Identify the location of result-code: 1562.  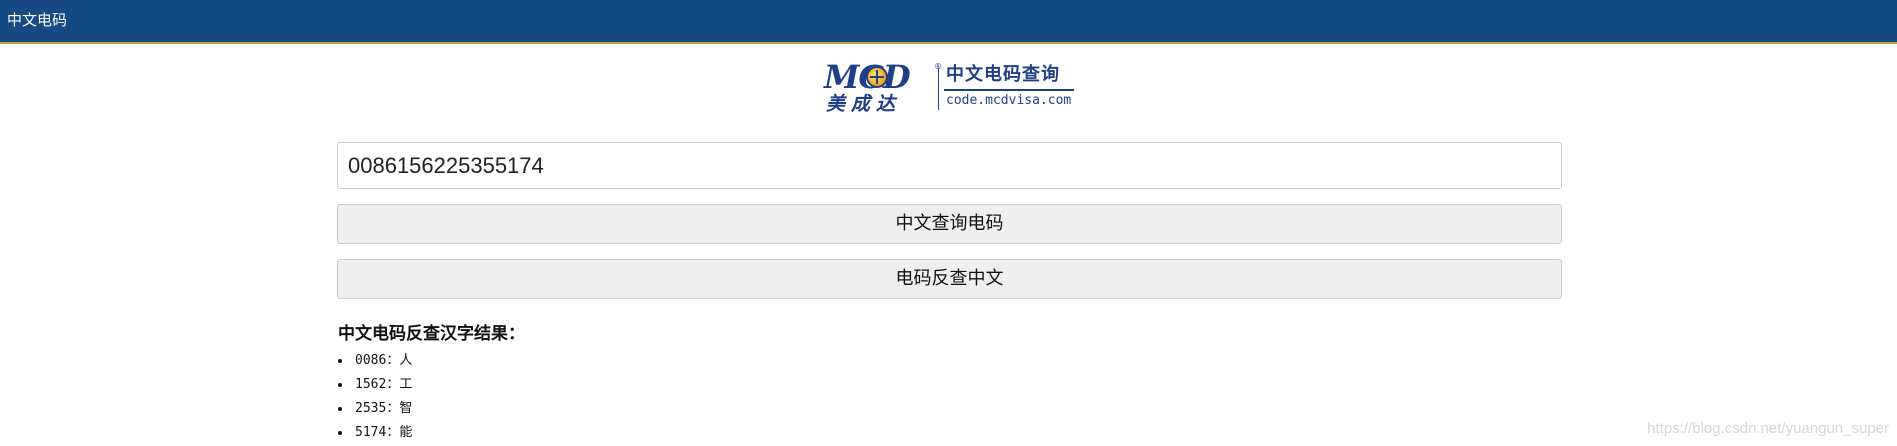
(371, 384).